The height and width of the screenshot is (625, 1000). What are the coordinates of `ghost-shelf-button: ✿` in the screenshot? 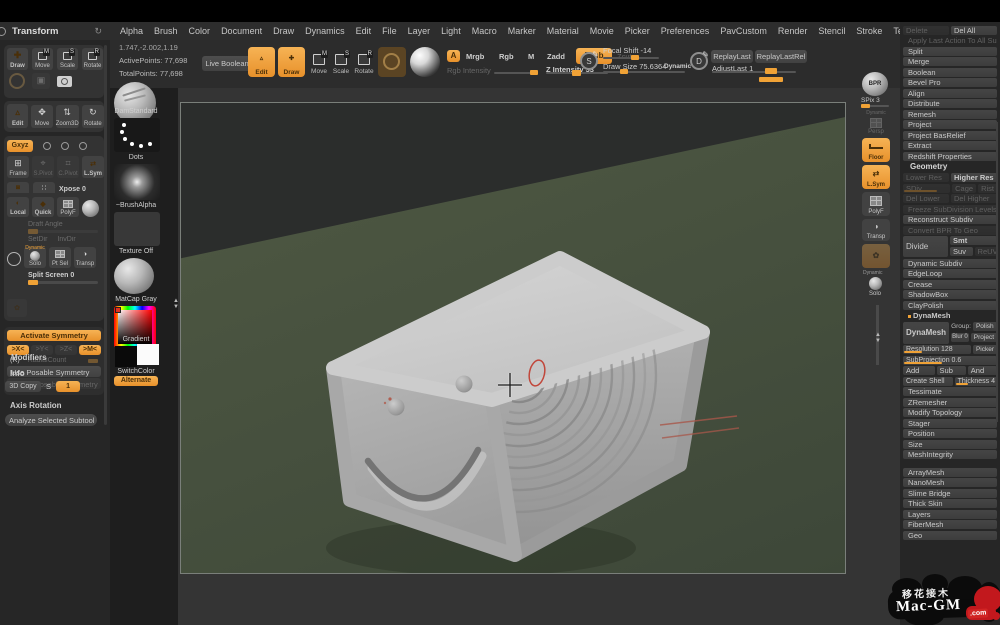 It's located at (876, 256).